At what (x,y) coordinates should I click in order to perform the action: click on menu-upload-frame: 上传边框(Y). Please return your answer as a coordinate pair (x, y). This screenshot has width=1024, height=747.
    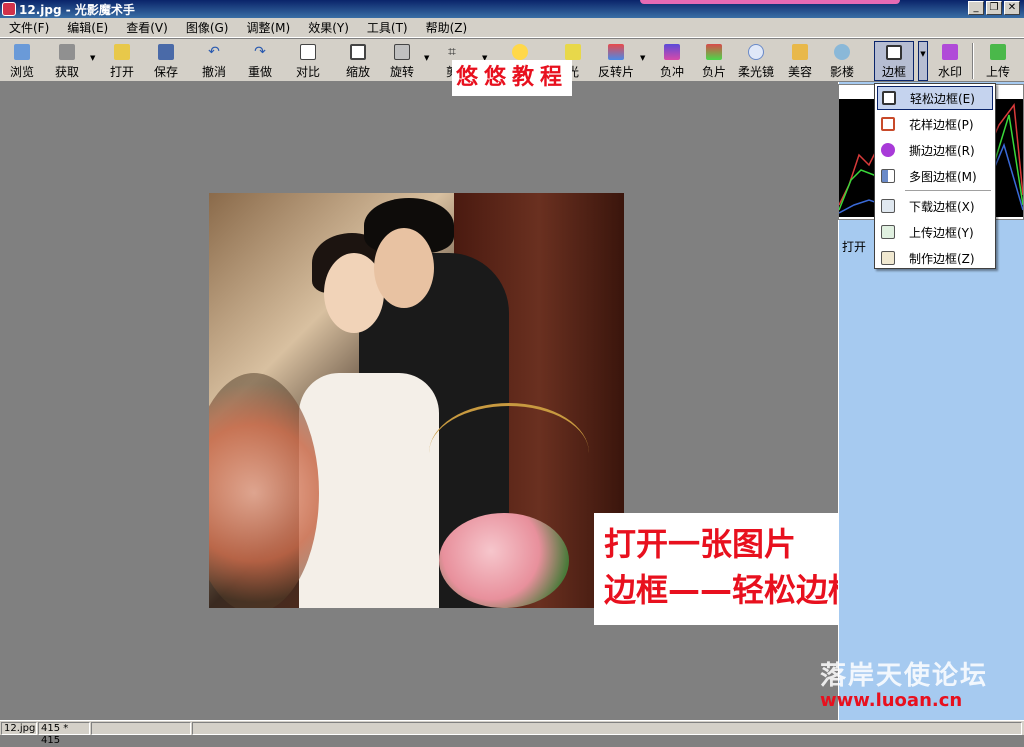
    Looking at the image, I should click on (935, 232).